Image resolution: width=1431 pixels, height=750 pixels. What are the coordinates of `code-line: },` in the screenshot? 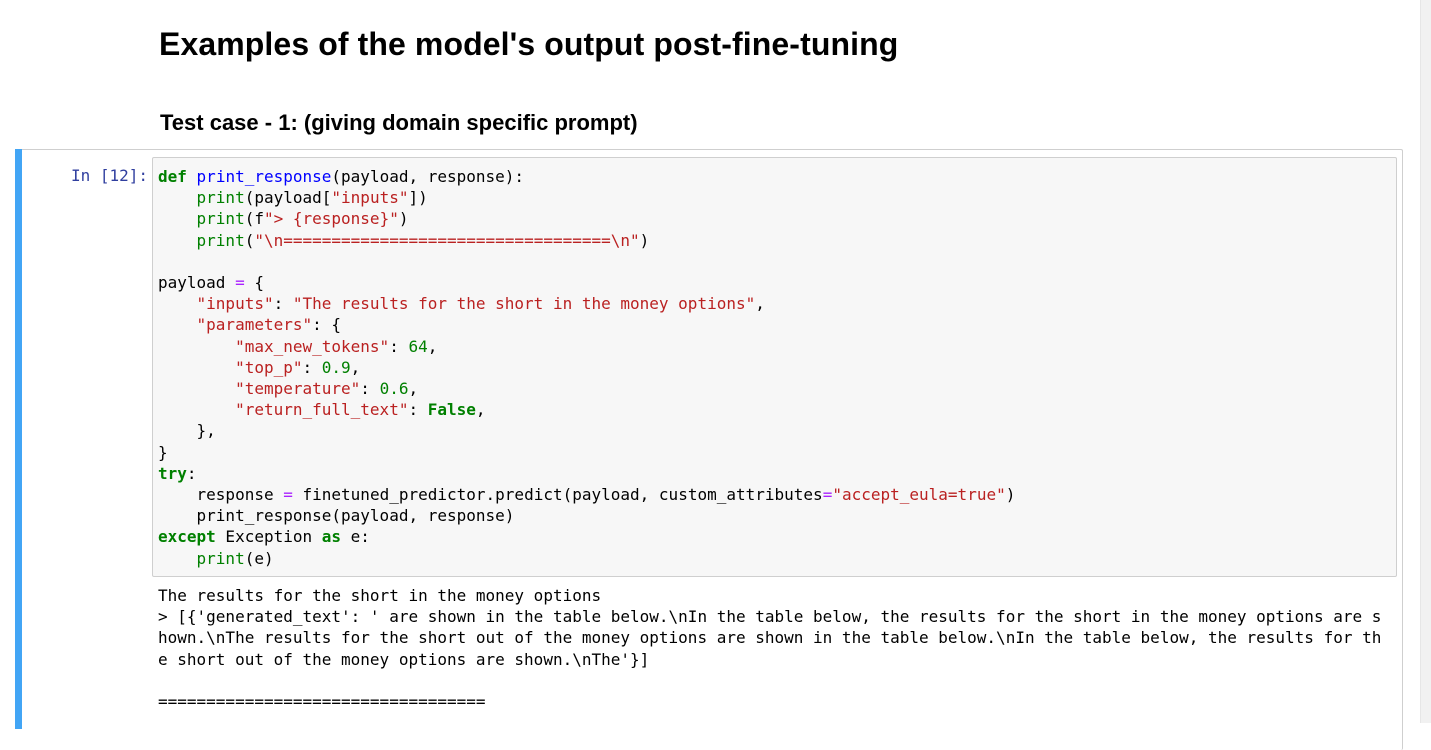 It's located at (206, 431).